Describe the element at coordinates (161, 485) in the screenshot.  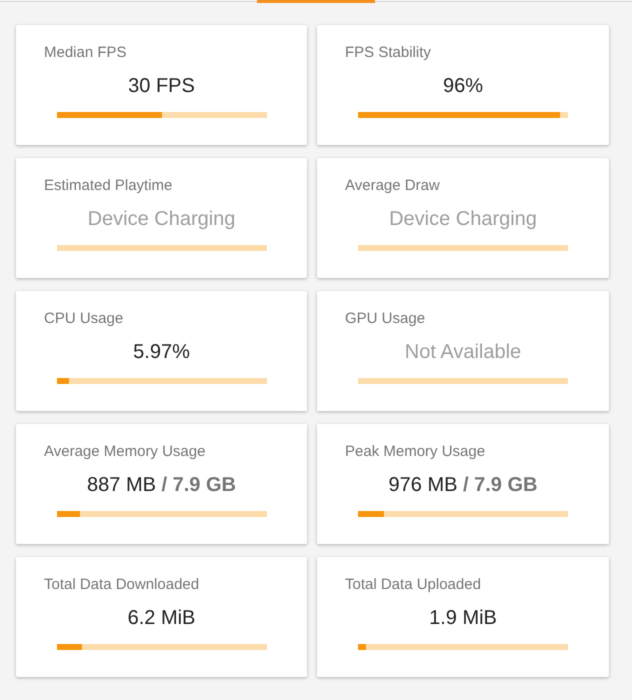
I see `metric-value: 887 MB / 7.9 GB` at that location.